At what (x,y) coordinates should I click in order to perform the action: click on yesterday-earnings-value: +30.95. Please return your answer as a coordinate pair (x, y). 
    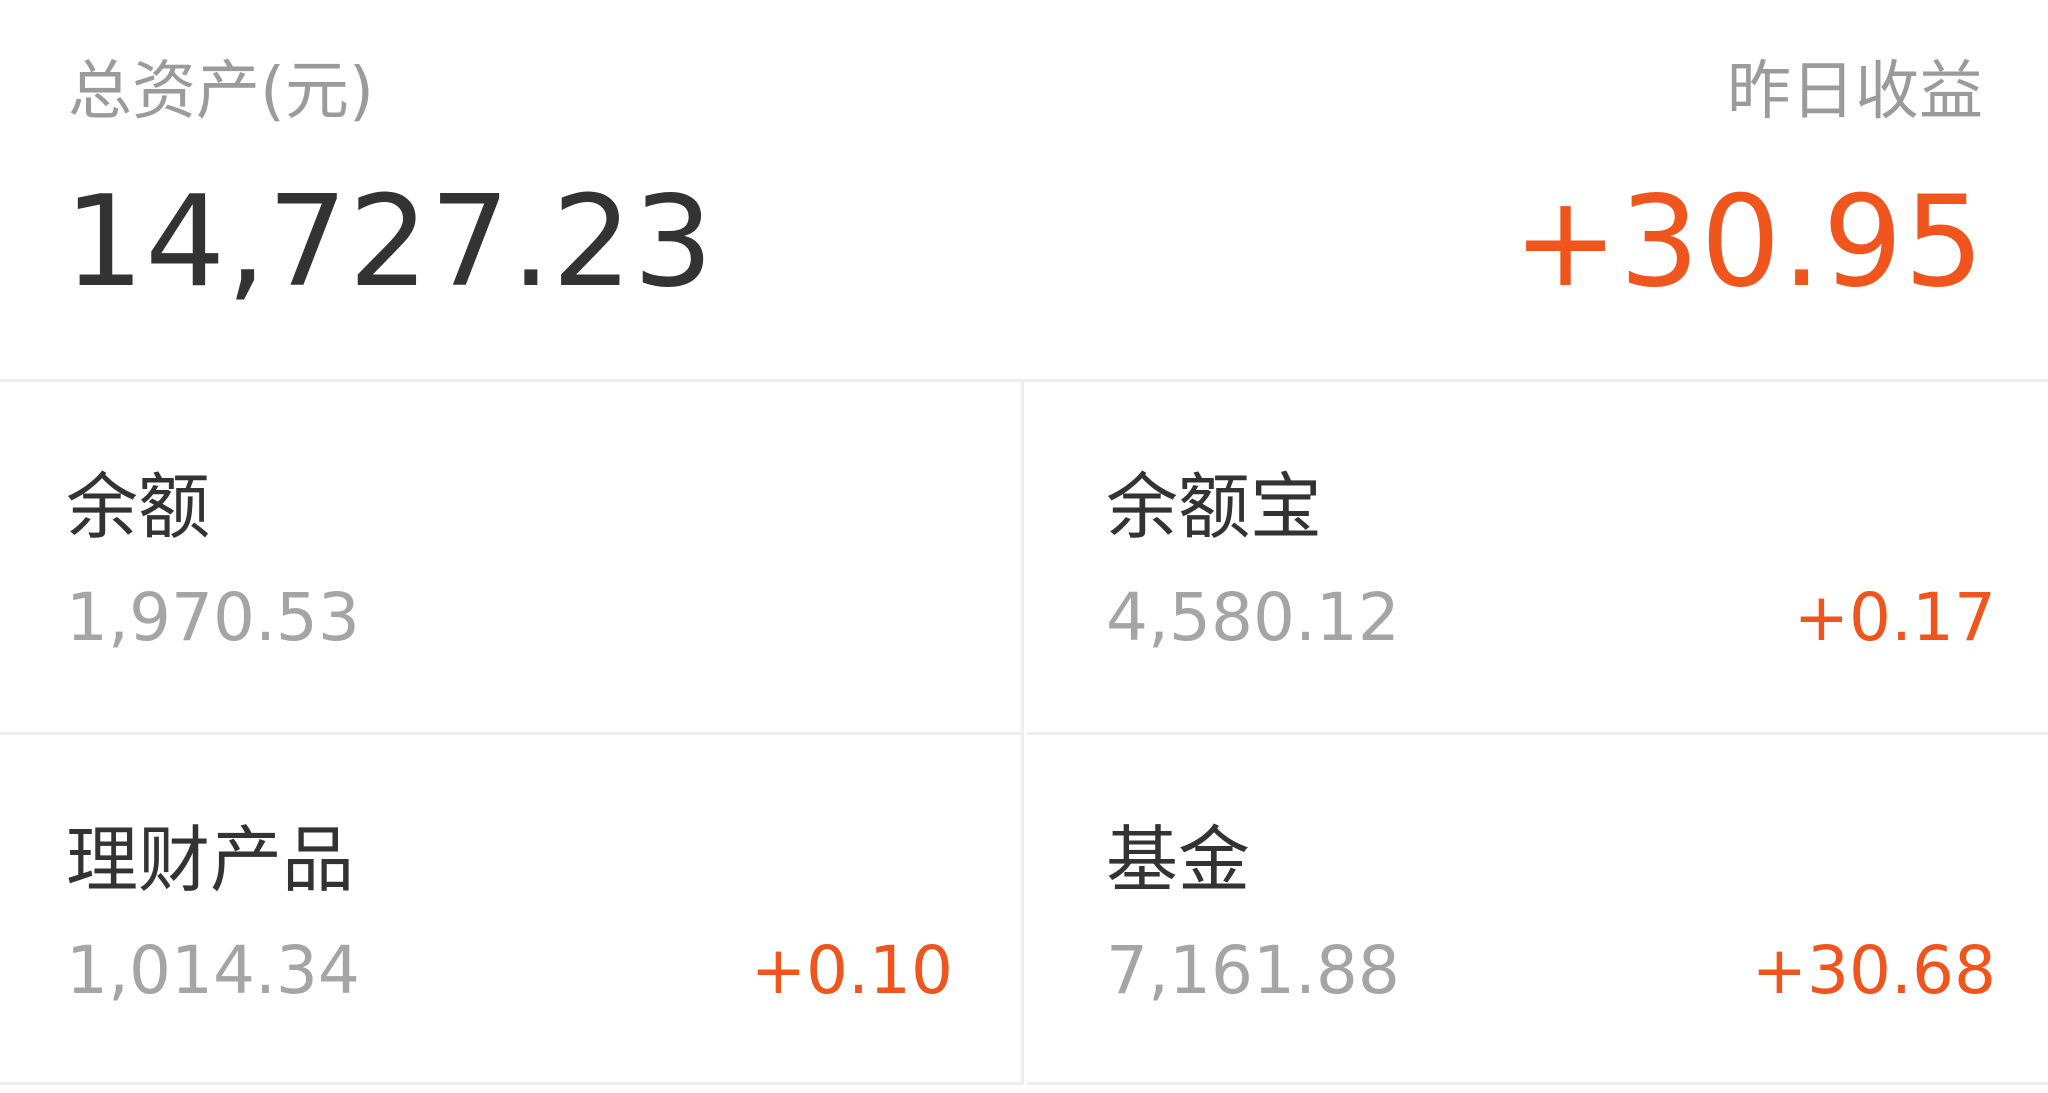
    Looking at the image, I should click on (1749, 242).